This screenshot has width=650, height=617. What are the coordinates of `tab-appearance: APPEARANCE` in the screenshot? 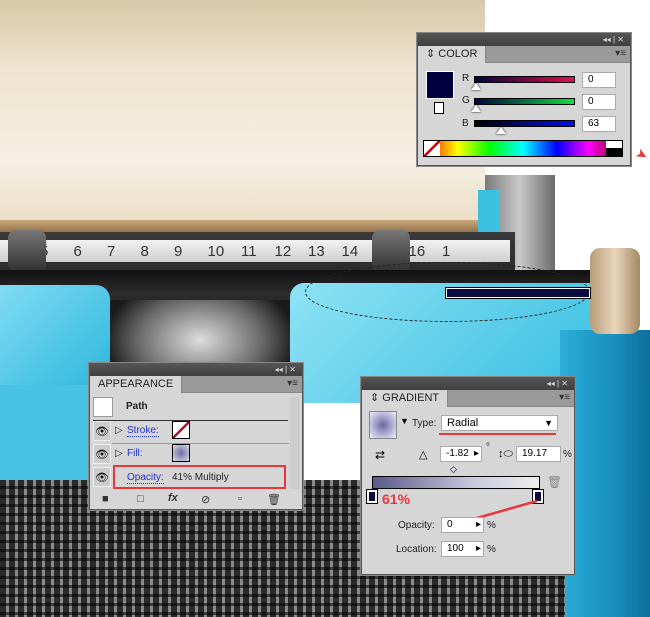 It's located at (136, 384).